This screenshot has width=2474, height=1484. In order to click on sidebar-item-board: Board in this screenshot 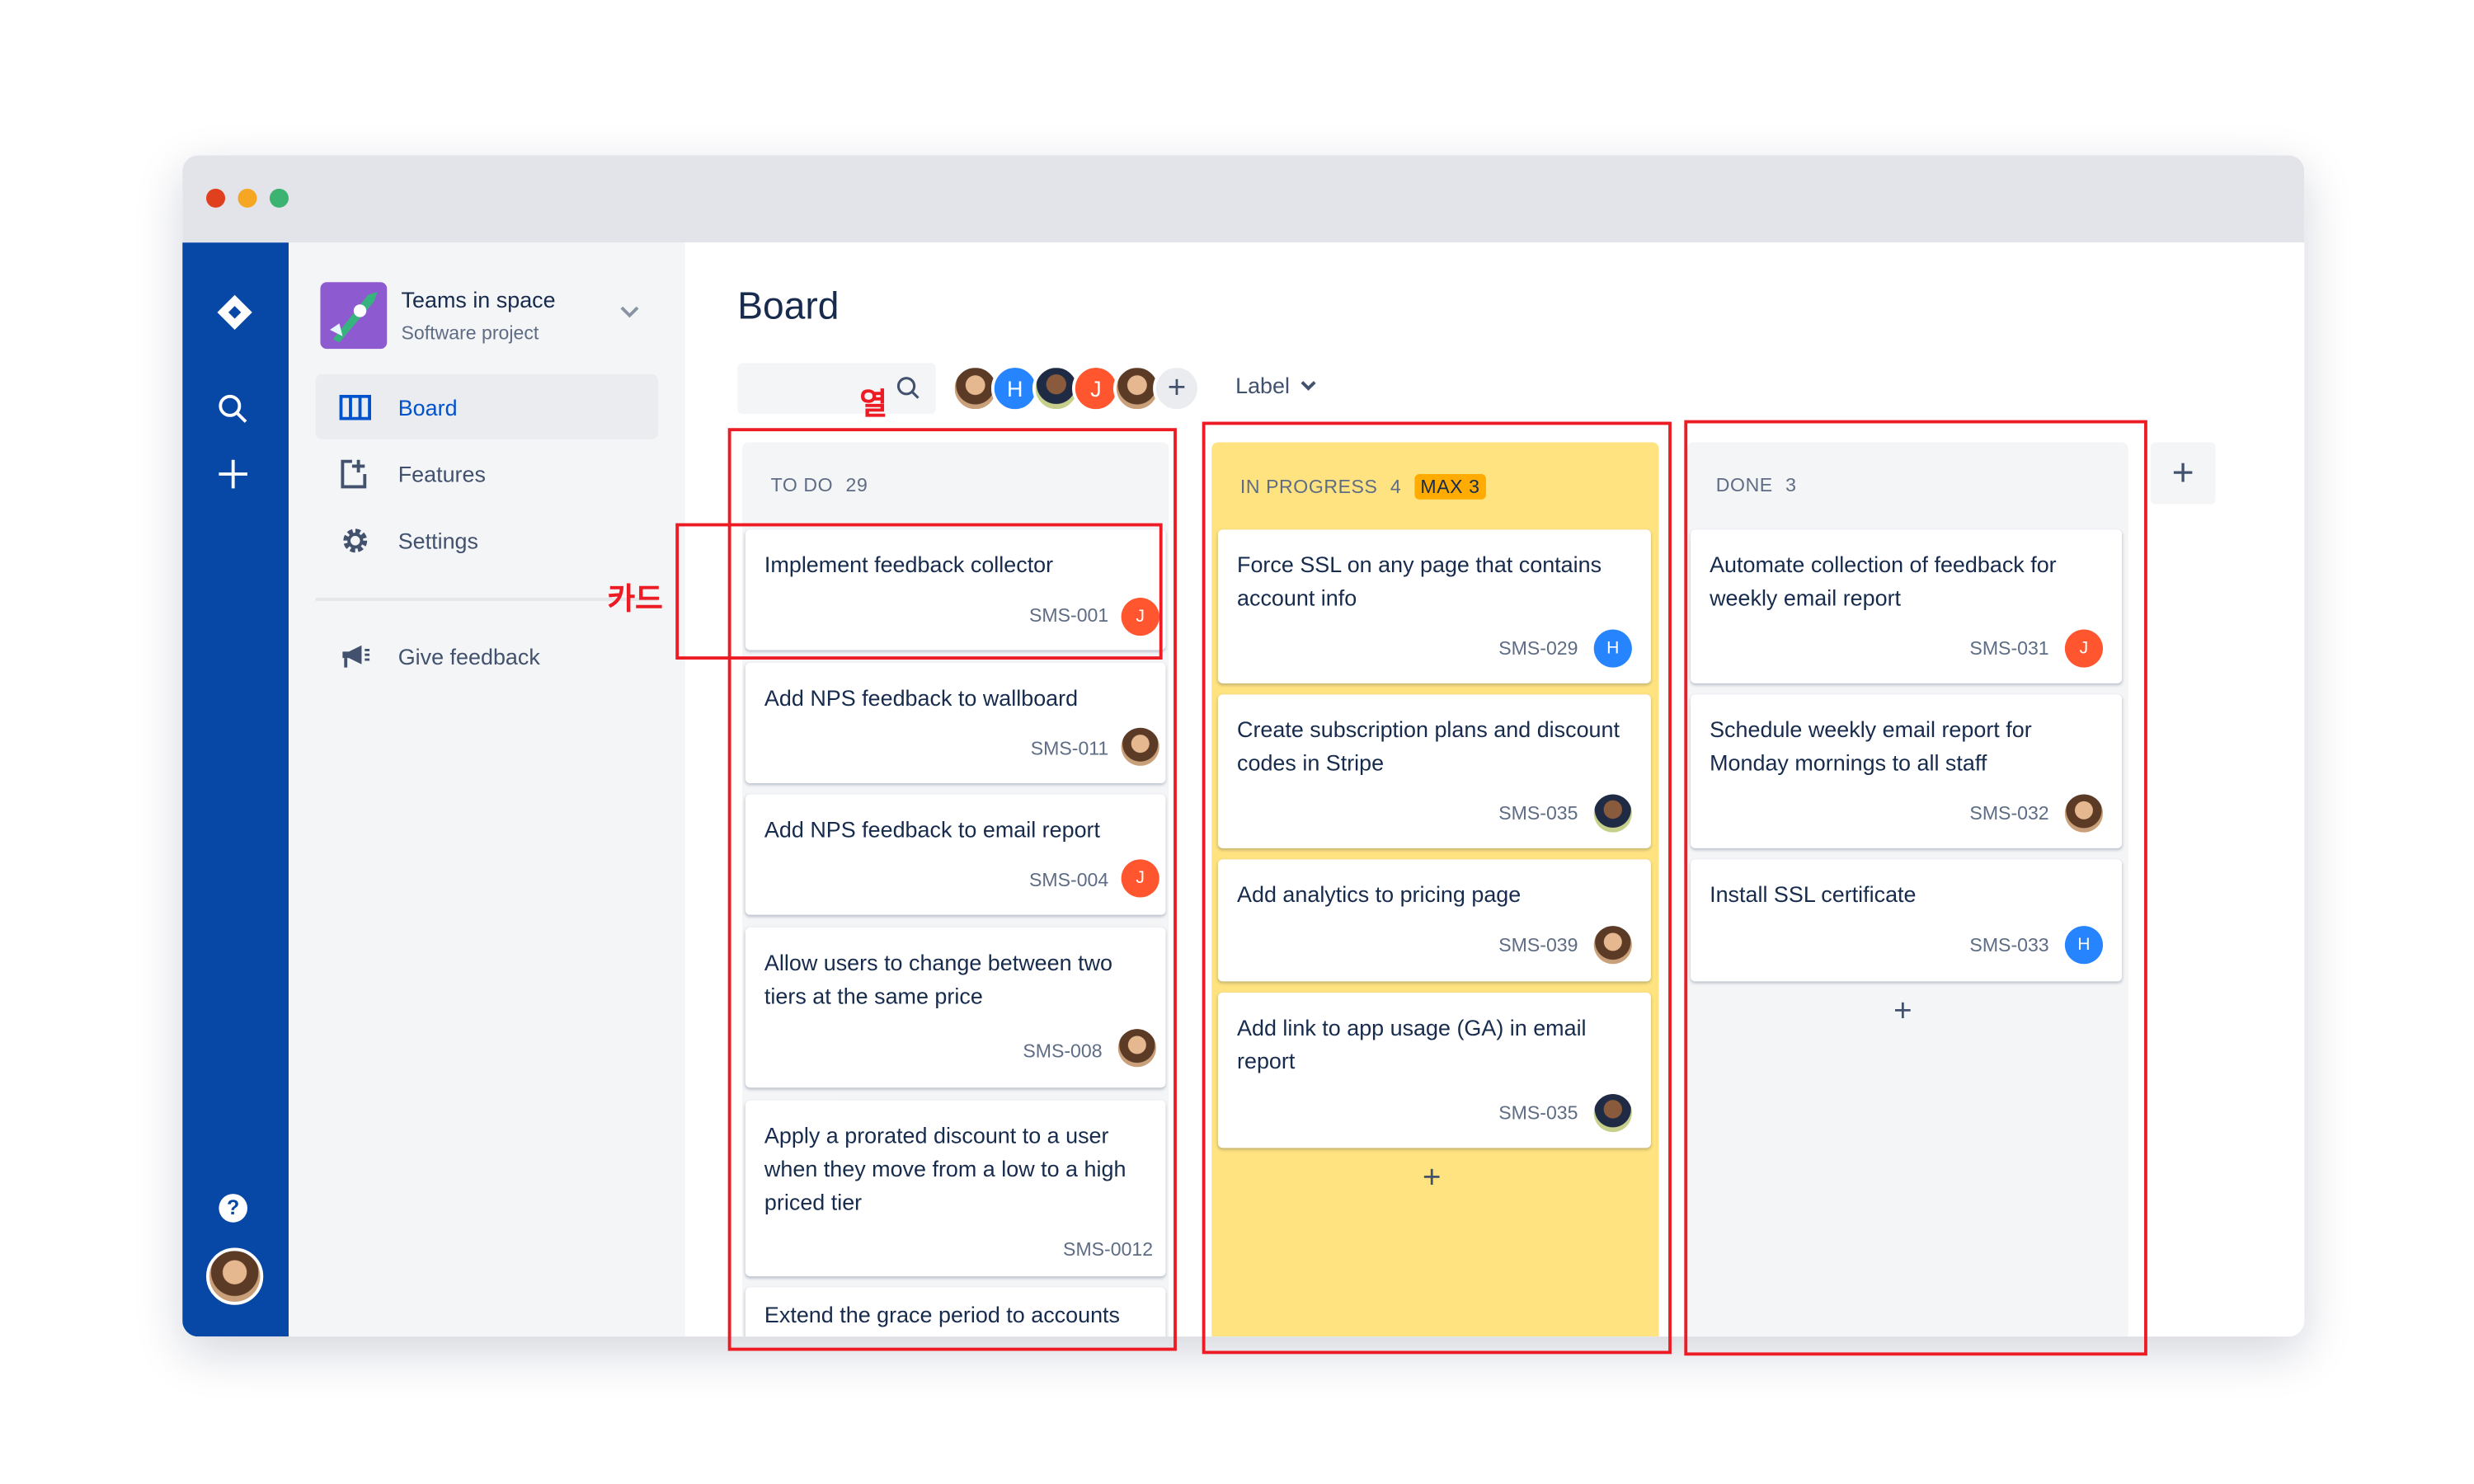, I will do `click(487, 406)`.